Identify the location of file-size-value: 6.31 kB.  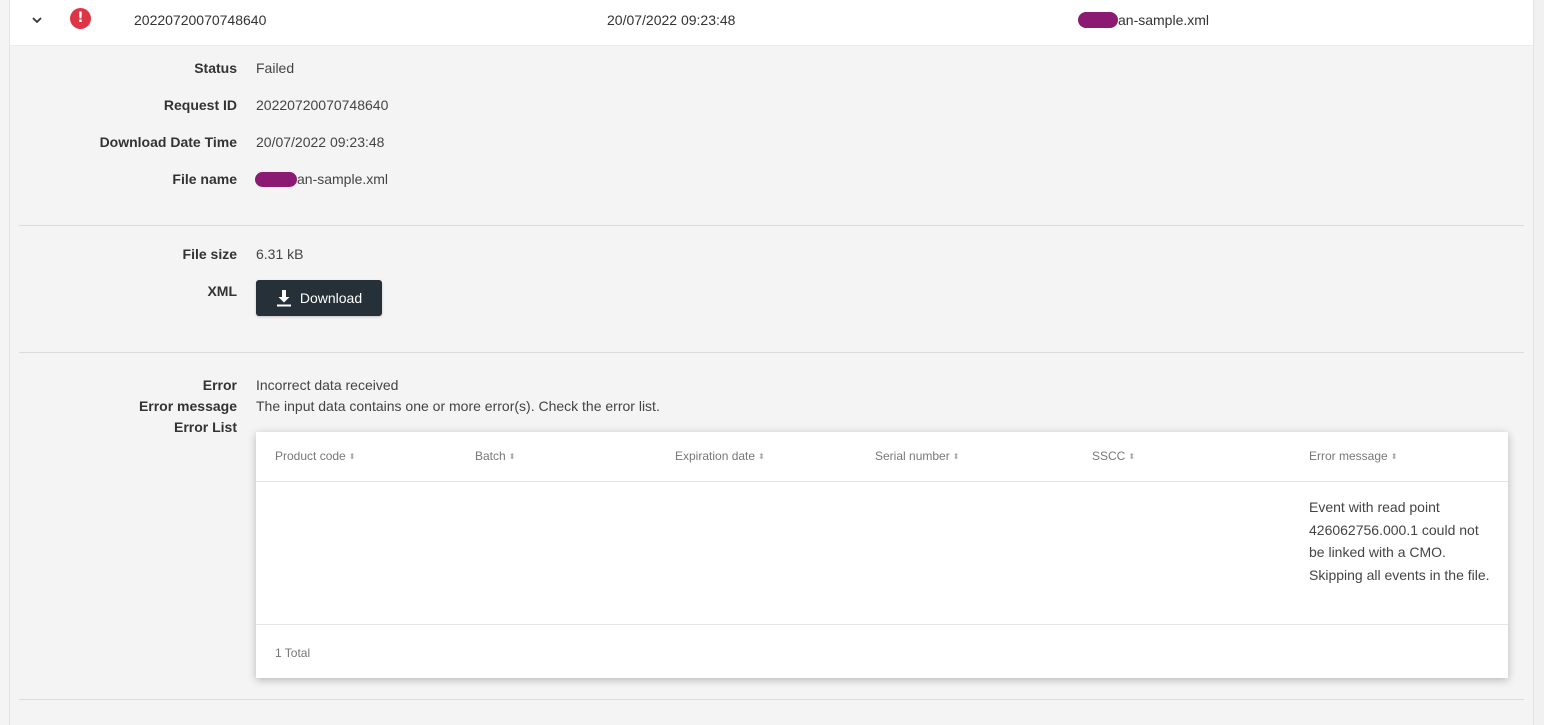
(280, 254).